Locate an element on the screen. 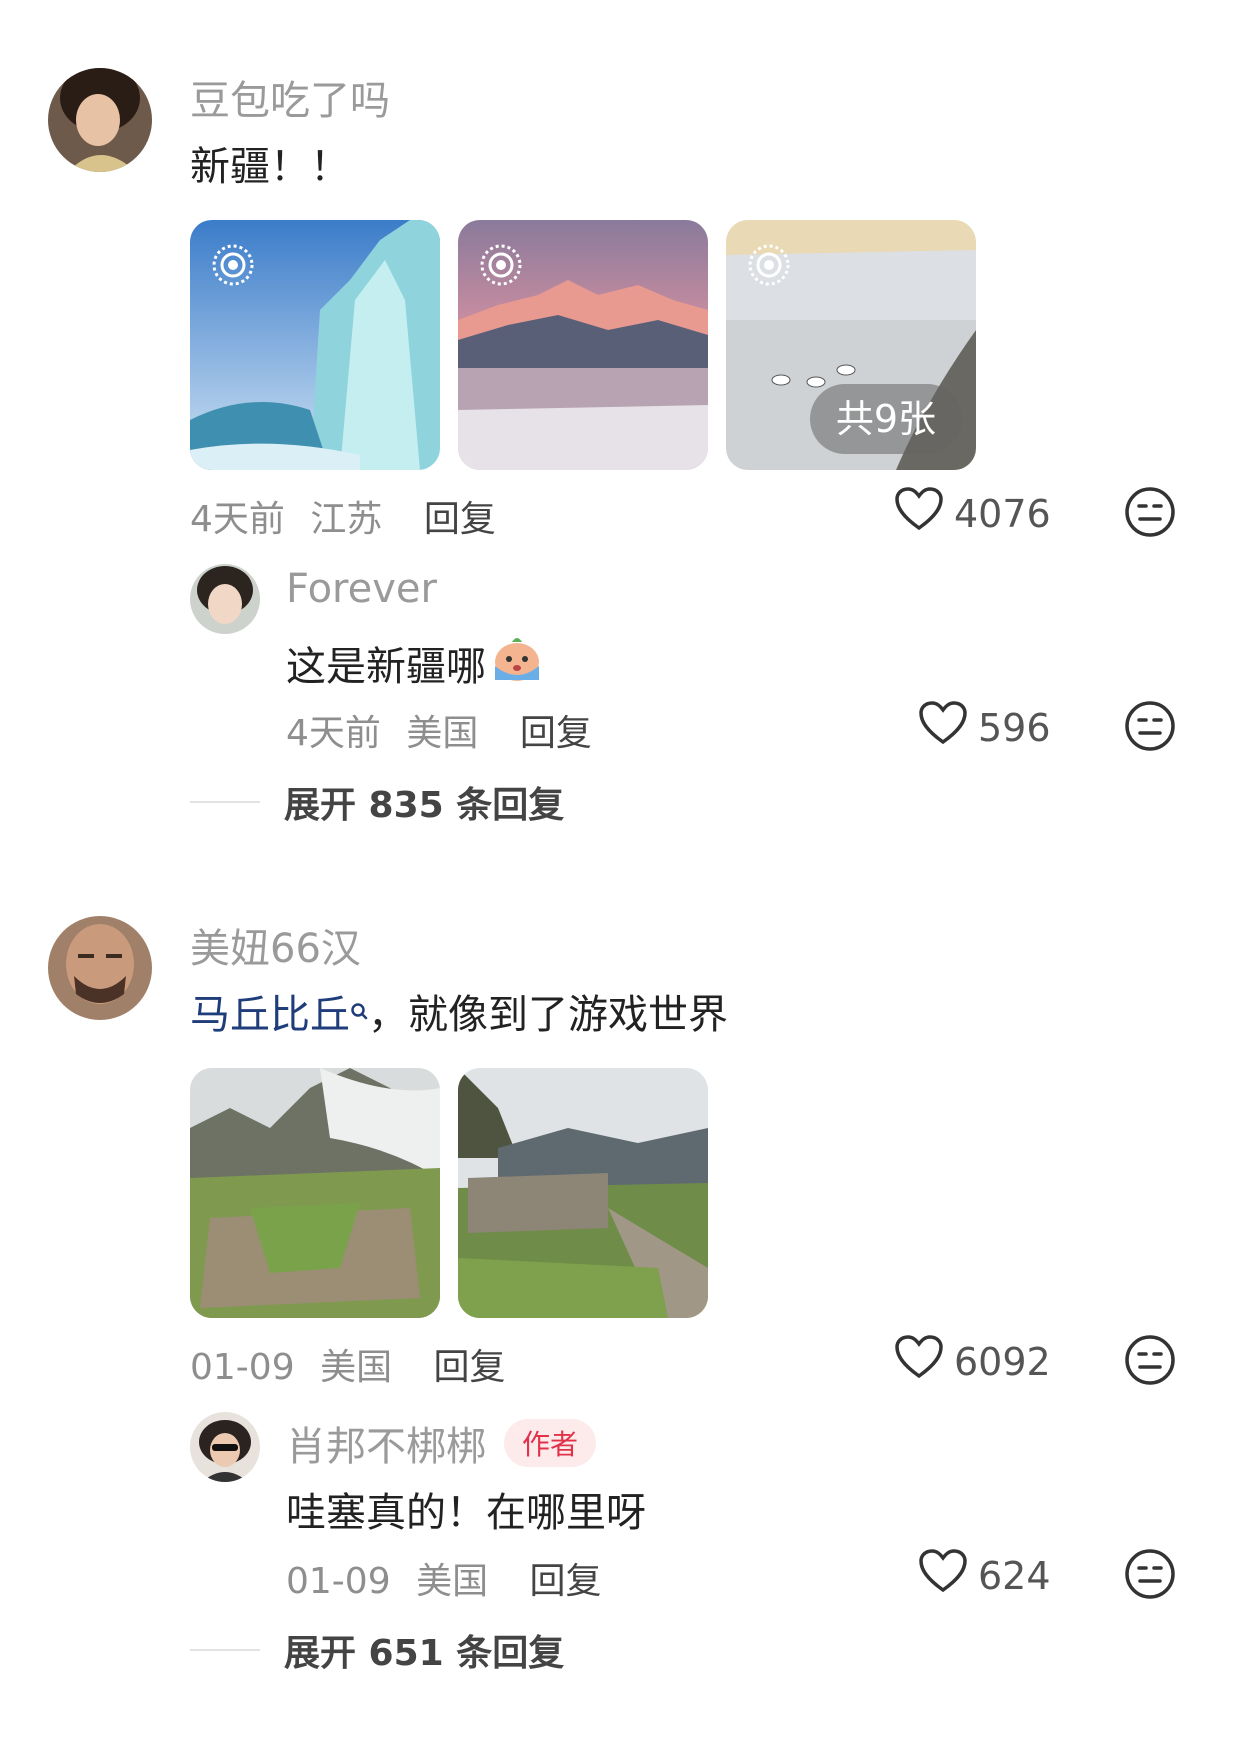 This screenshot has width=1242, height=1738. comment-text: 新疆！！ is located at coordinates (270, 167).